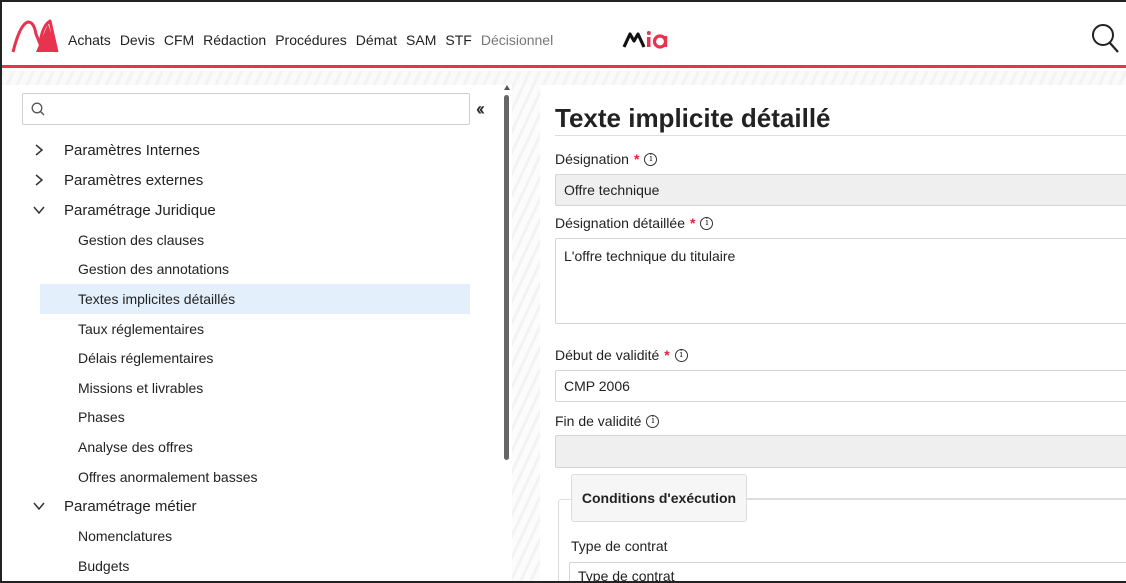 The height and width of the screenshot is (583, 1126). Describe the element at coordinates (693, 118) in the screenshot. I see `page-title: Texte implicite détaillé` at that location.